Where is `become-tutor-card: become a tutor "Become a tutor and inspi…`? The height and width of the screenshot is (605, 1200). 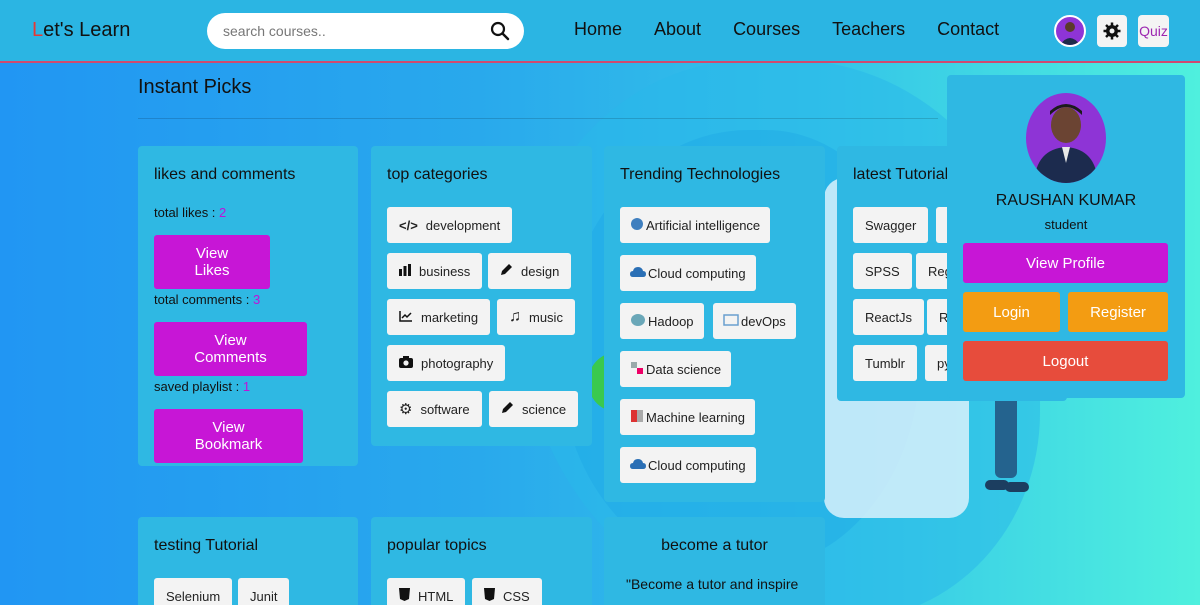 become-tutor-card: become a tutor "Become a tutor and inspi… is located at coordinates (714, 561).